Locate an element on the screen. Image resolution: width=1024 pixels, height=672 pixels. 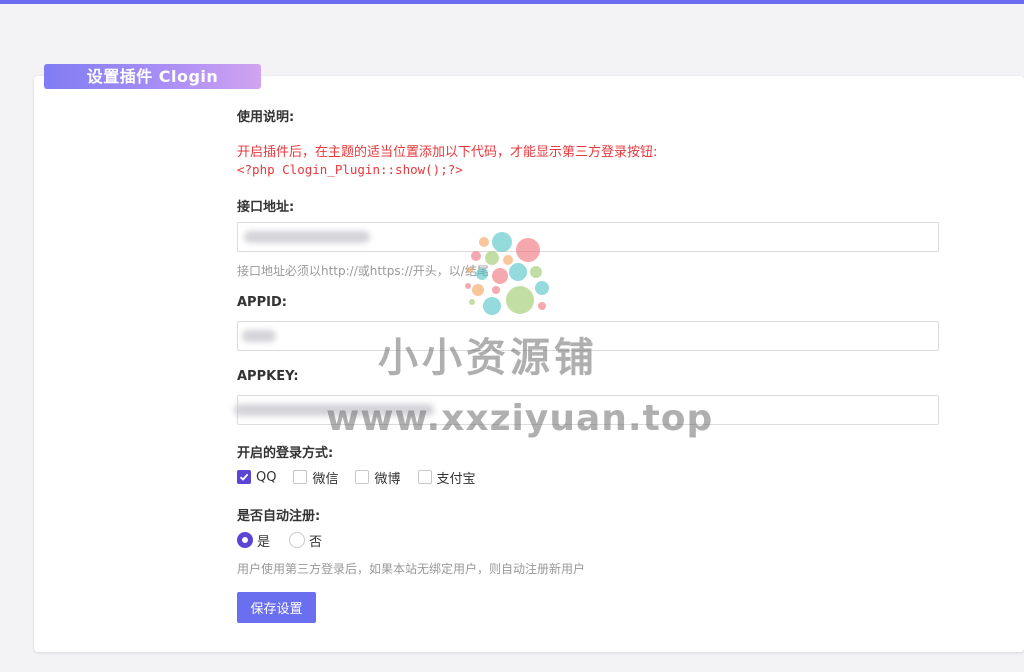
qq-checkbox is located at coordinates (244, 477).